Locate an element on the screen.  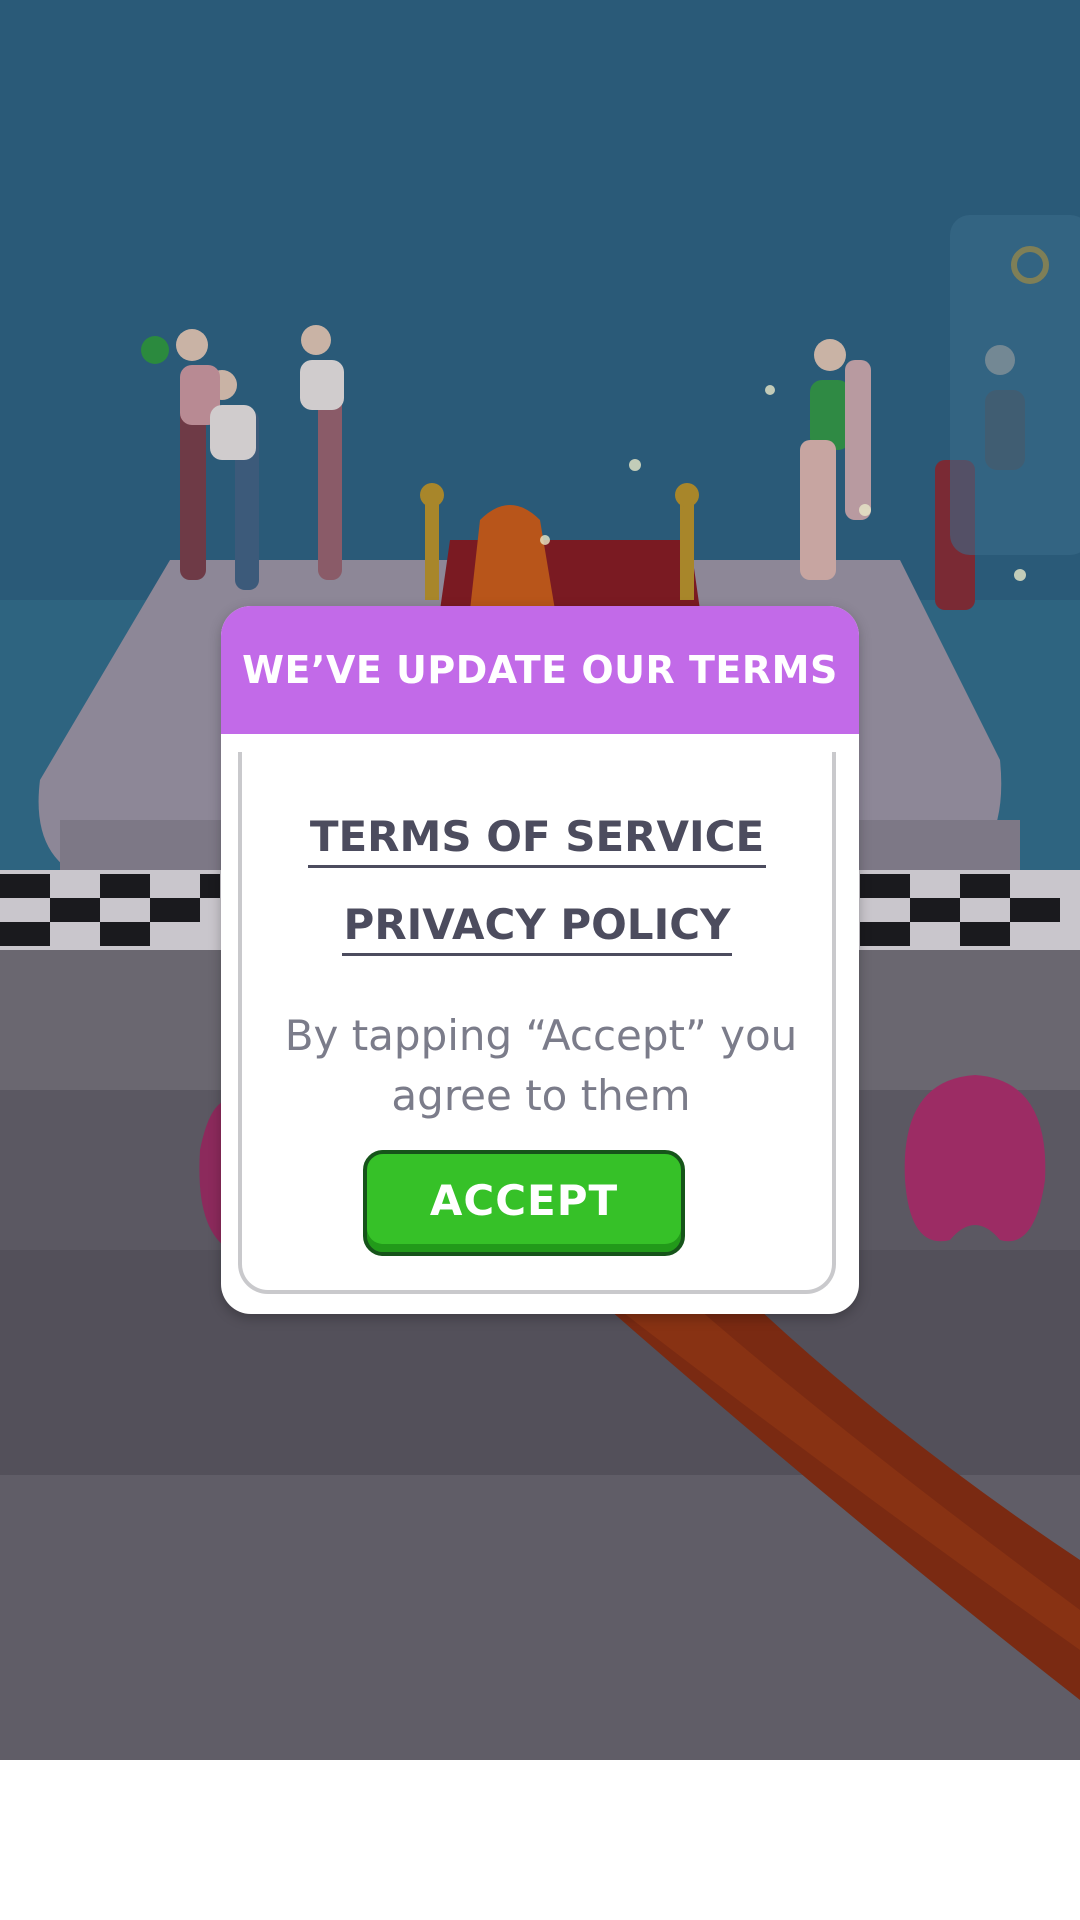
consent-text: By tapping “Accept” you agree to them is located at coordinates (541, 1066).